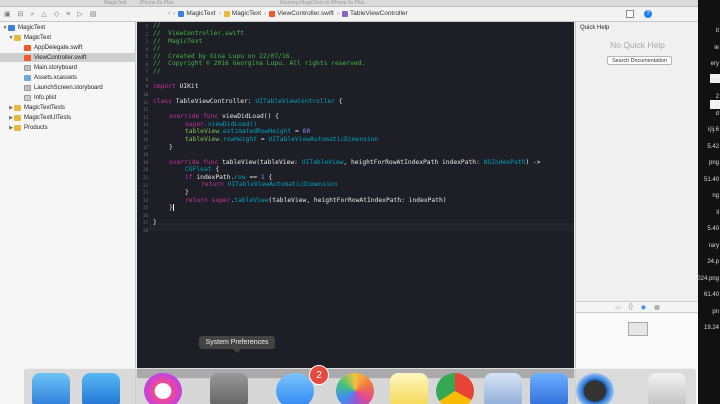  Describe the element at coordinates (237, 342) in the screenshot. I see `dock-tooltip: System Preferences` at that location.